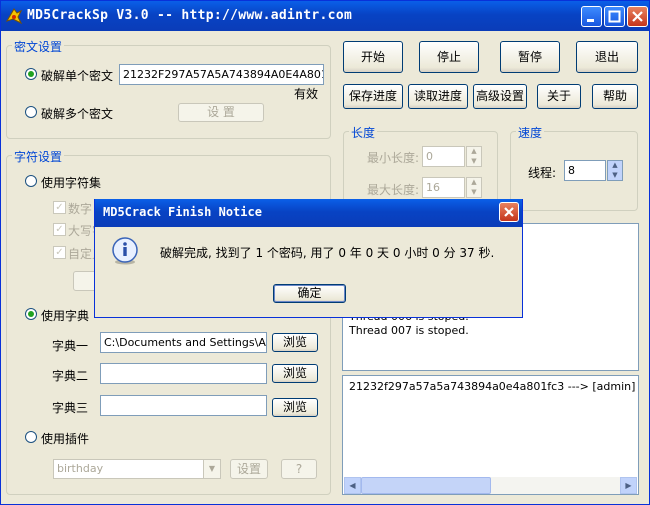 Image resolution: width=650 pixels, height=505 pixels. What do you see at coordinates (295, 407) in the screenshot?
I see `dict3-browse-button: 浏览` at bounding box center [295, 407].